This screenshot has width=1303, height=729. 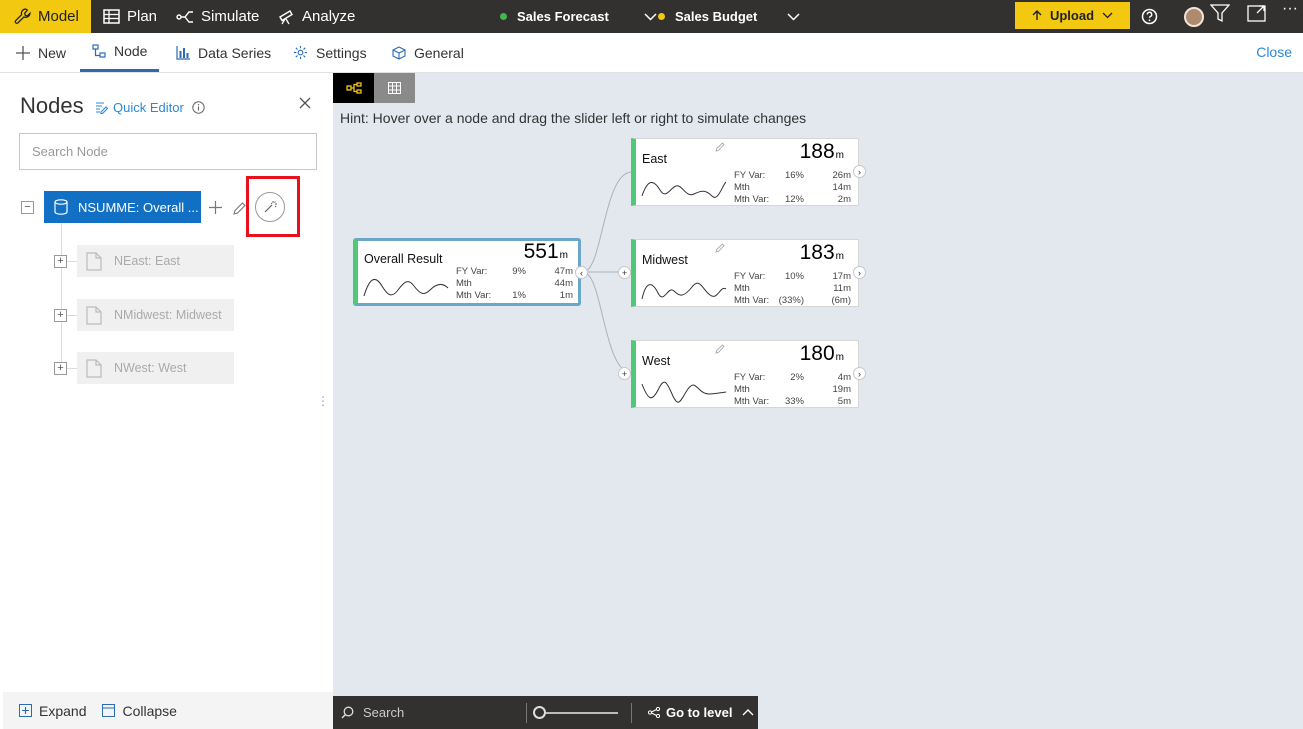 What do you see at coordinates (52, 711) in the screenshot?
I see `expand-all-button: Expand` at bounding box center [52, 711].